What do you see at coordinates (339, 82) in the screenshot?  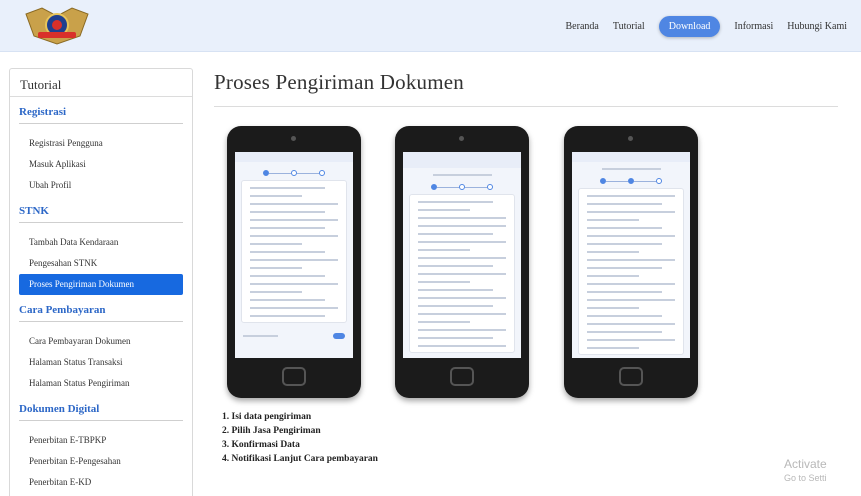 I see `page-title: Proses Pengiriman Dokumen` at bounding box center [339, 82].